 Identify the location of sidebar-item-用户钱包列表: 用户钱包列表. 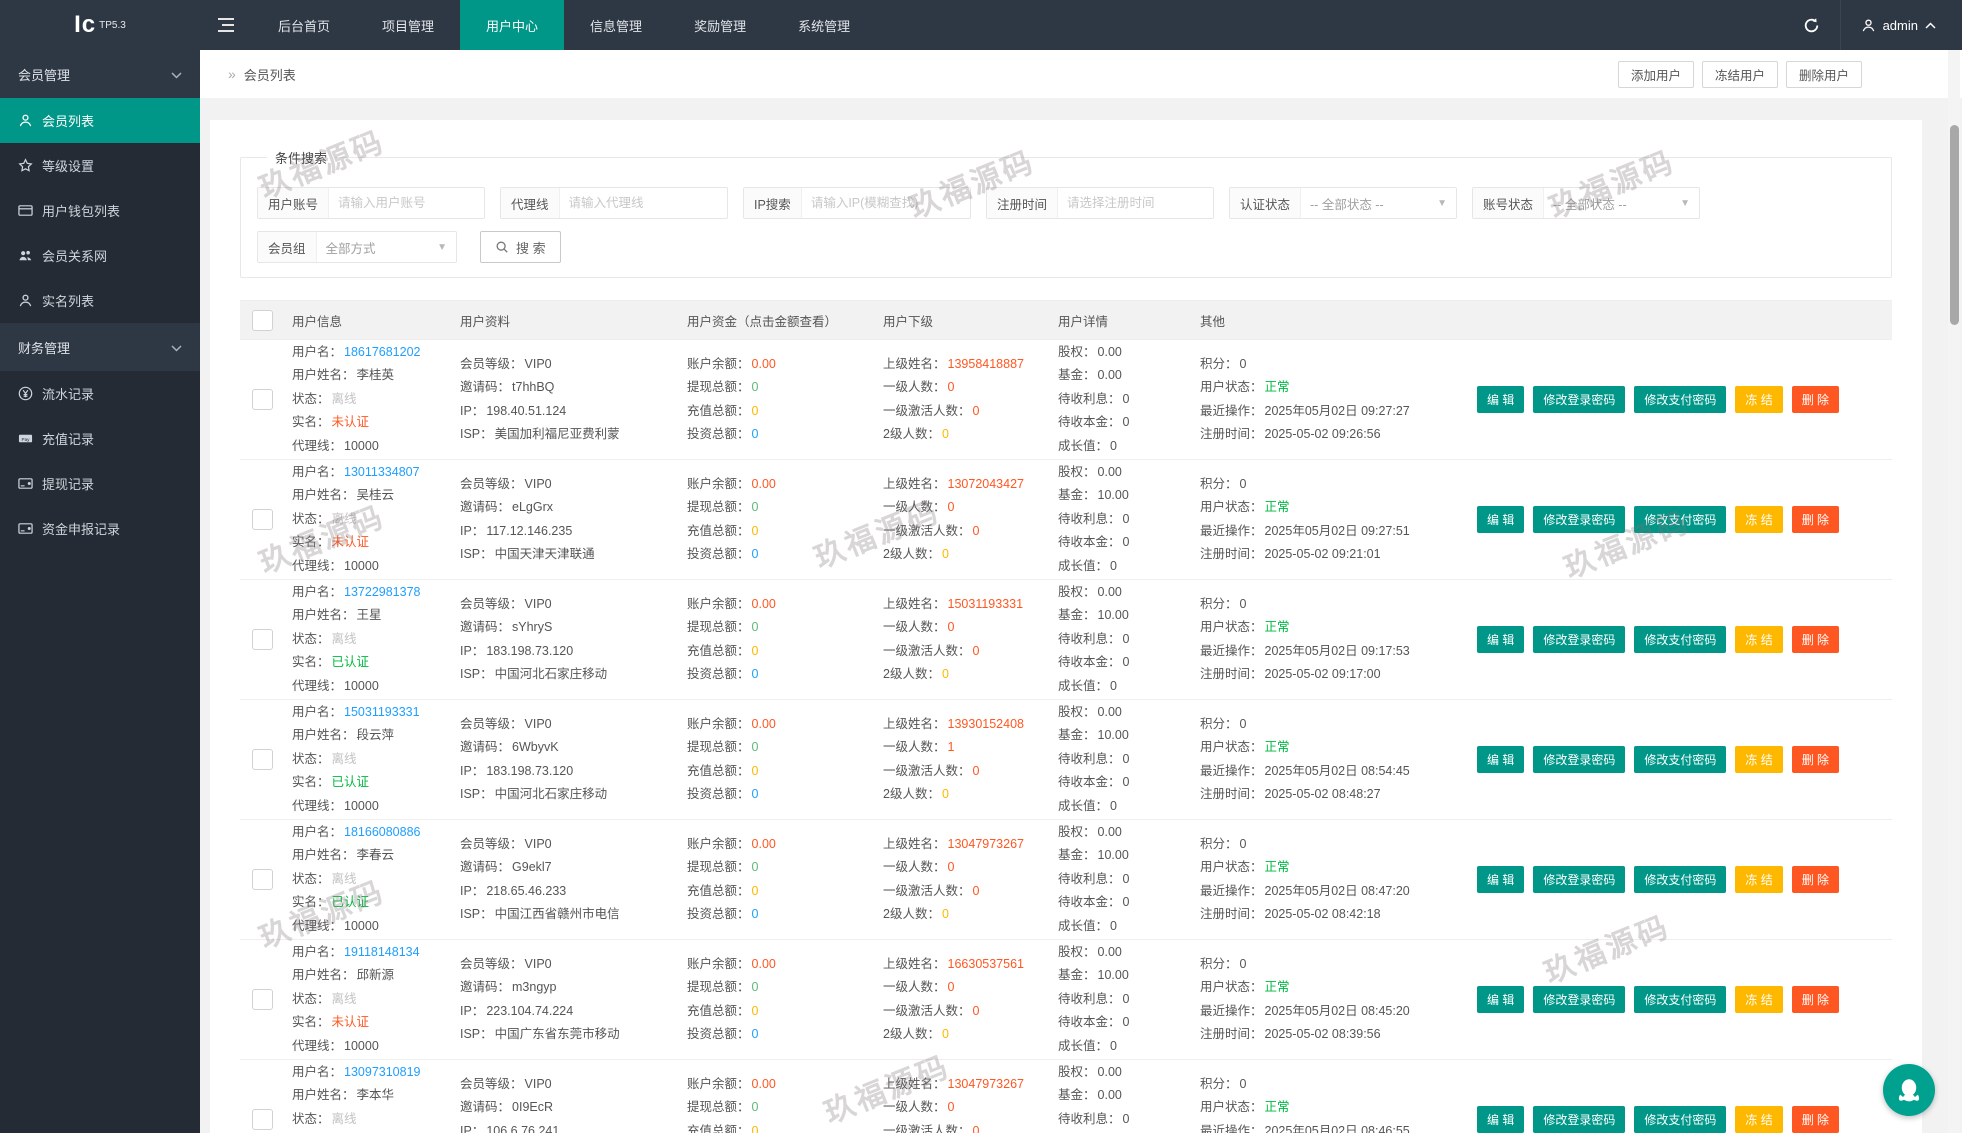
(100, 210).